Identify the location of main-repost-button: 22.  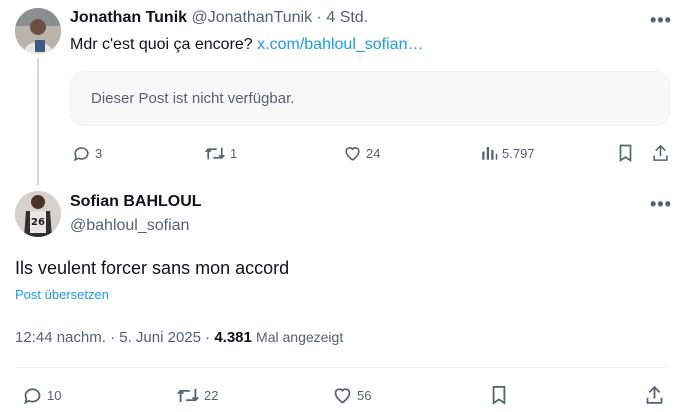
(197, 395).